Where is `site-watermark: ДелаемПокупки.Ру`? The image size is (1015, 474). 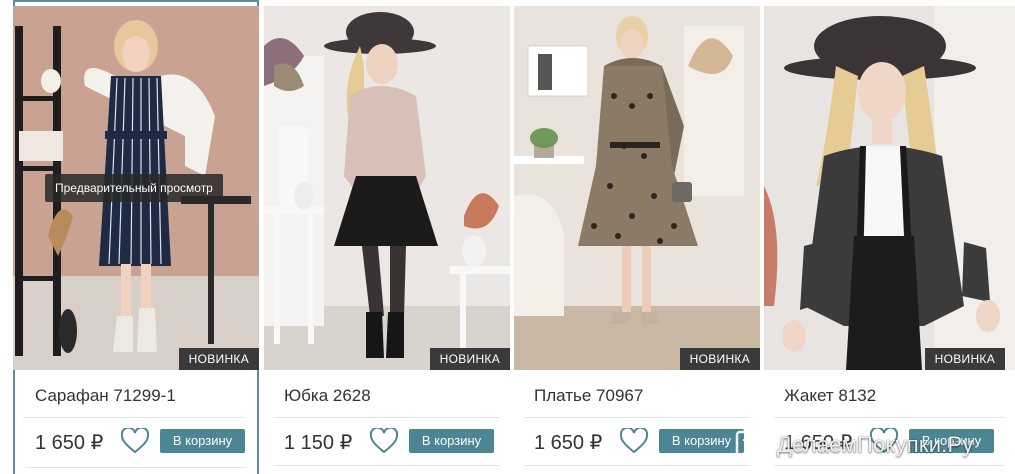
site-watermark: ДелаемПокупки.Ру is located at coordinates (854, 445).